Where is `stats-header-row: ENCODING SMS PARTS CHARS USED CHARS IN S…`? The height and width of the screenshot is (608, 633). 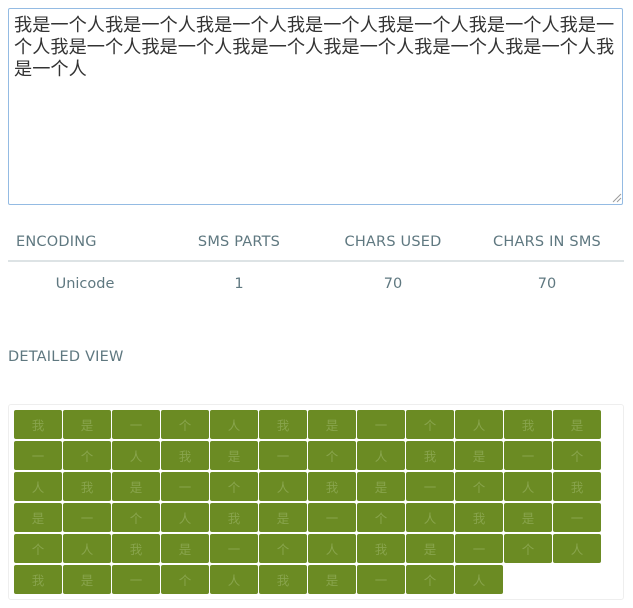 stats-header-row: ENCODING SMS PARTS CHARS USED CHARS IN S… is located at coordinates (316, 242).